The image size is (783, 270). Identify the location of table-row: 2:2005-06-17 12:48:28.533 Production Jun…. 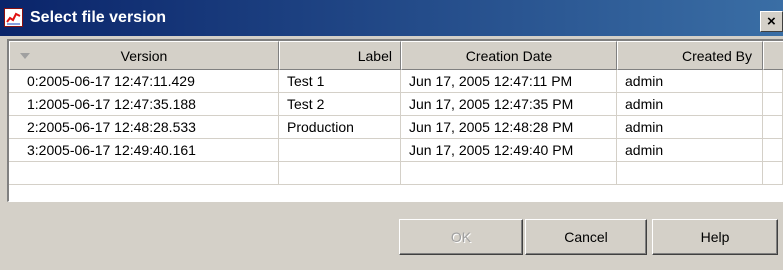
(396, 127).